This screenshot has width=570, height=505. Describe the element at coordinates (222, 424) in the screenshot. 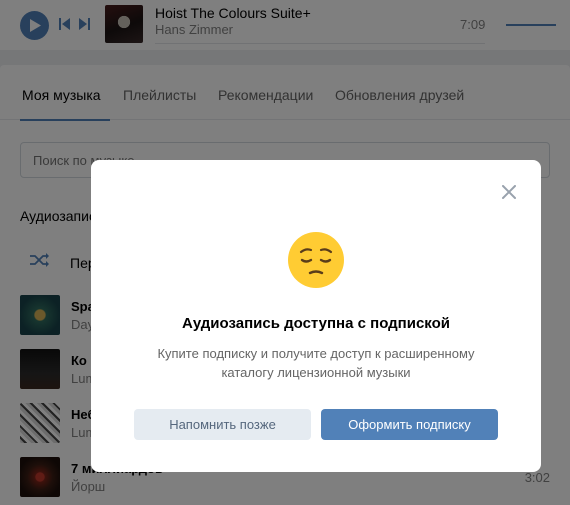

I see `remind-later-button: Напомнить позже` at that location.